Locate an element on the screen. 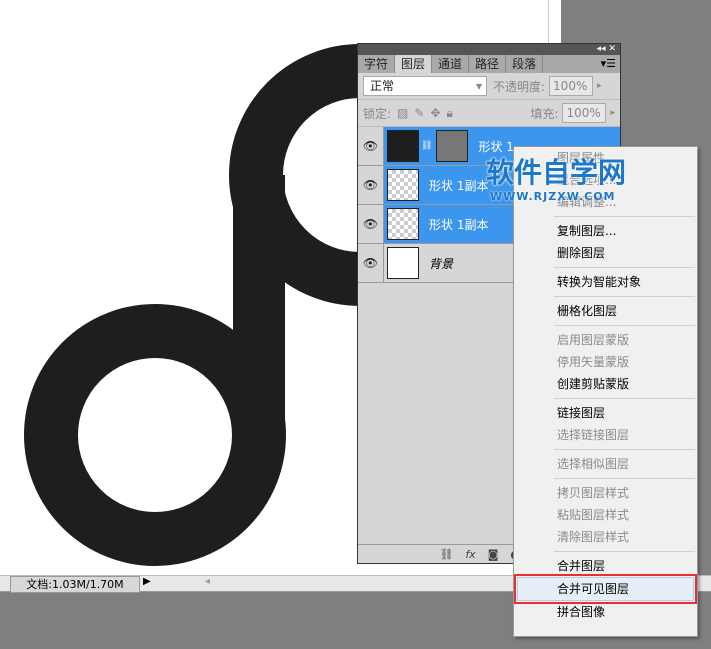 Image resolution: width=711 pixels, height=649 pixels. status-arrow-icon: ▶ is located at coordinates (147, 581).